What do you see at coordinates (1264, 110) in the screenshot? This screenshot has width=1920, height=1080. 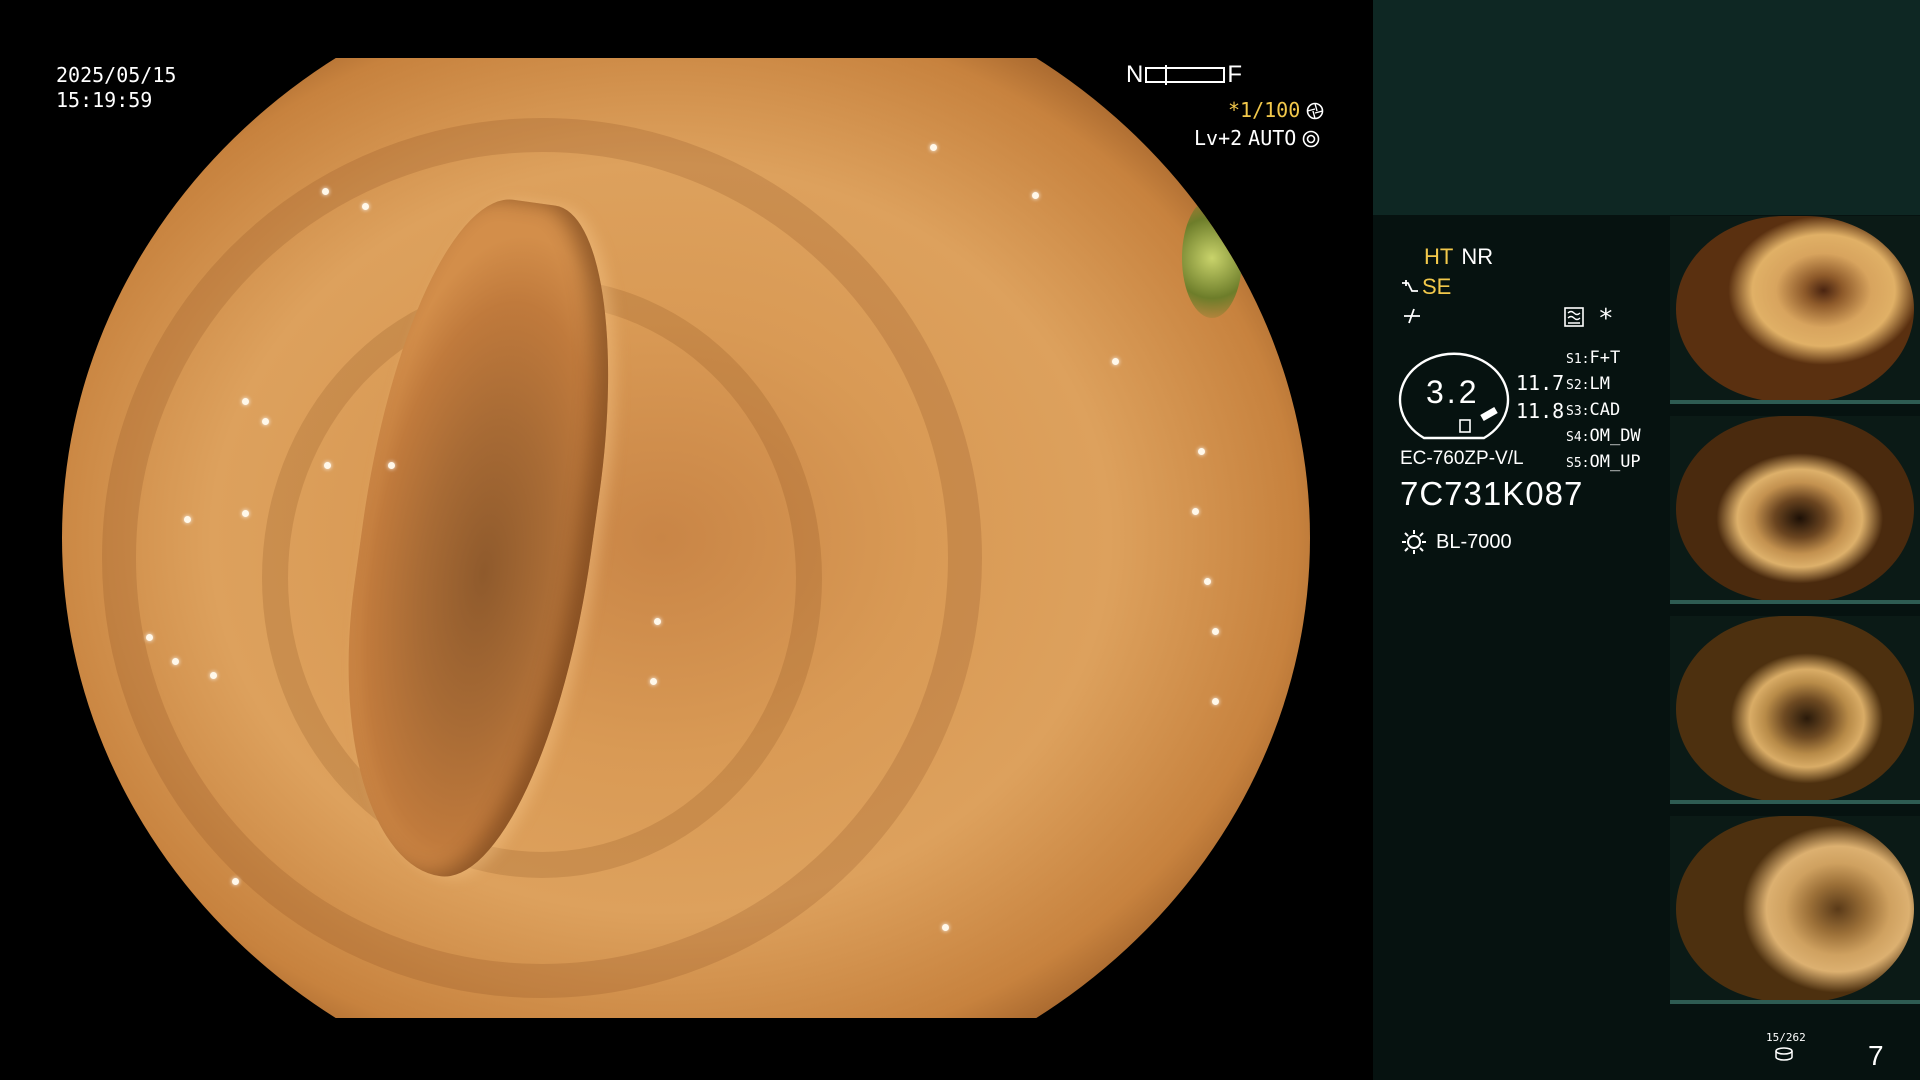 I see `shutter-value: *1/100` at bounding box center [1264, 110].